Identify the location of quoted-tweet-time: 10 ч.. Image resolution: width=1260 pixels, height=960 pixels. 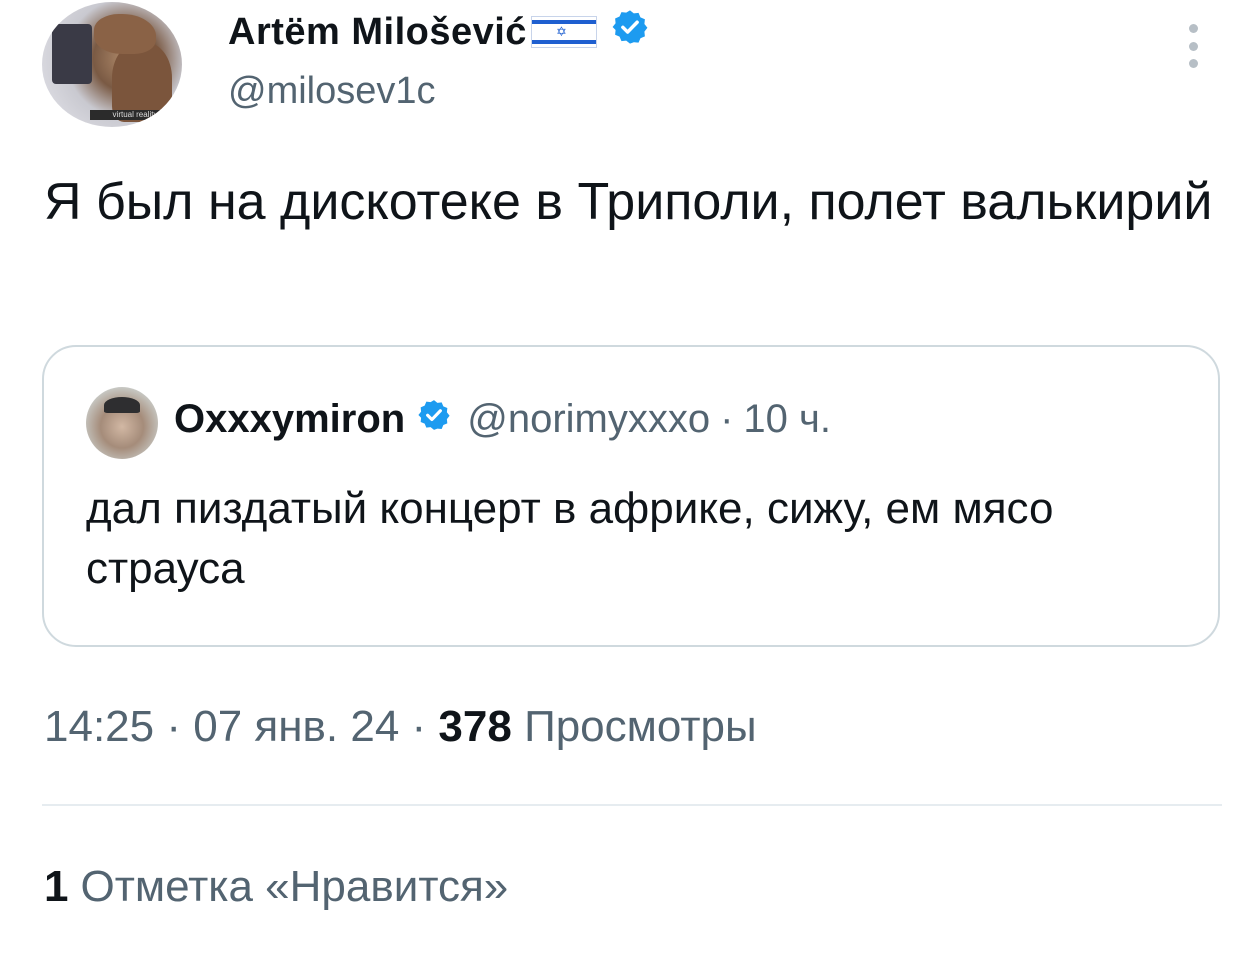
(787, 419).